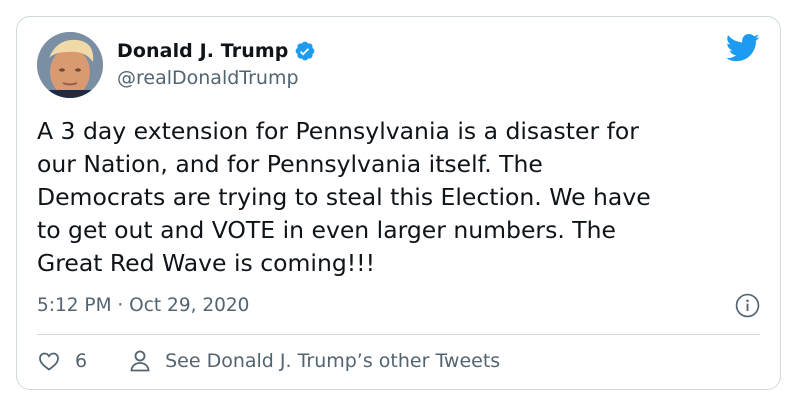 The image size is (799, 408). Describe the element at coordinates (140, 361) in the screenshot. I see `person-icon` at that location.